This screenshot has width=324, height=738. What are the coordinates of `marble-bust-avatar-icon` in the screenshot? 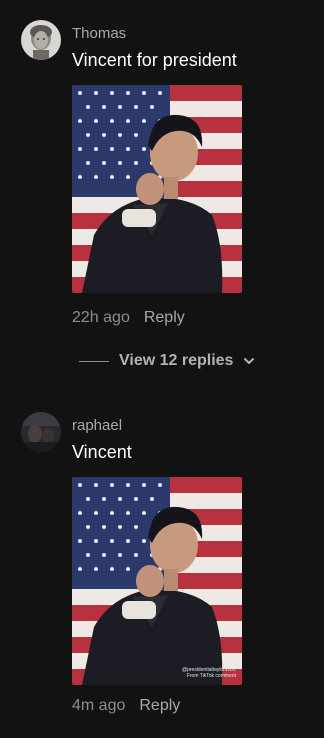 It's located at (41, 40).